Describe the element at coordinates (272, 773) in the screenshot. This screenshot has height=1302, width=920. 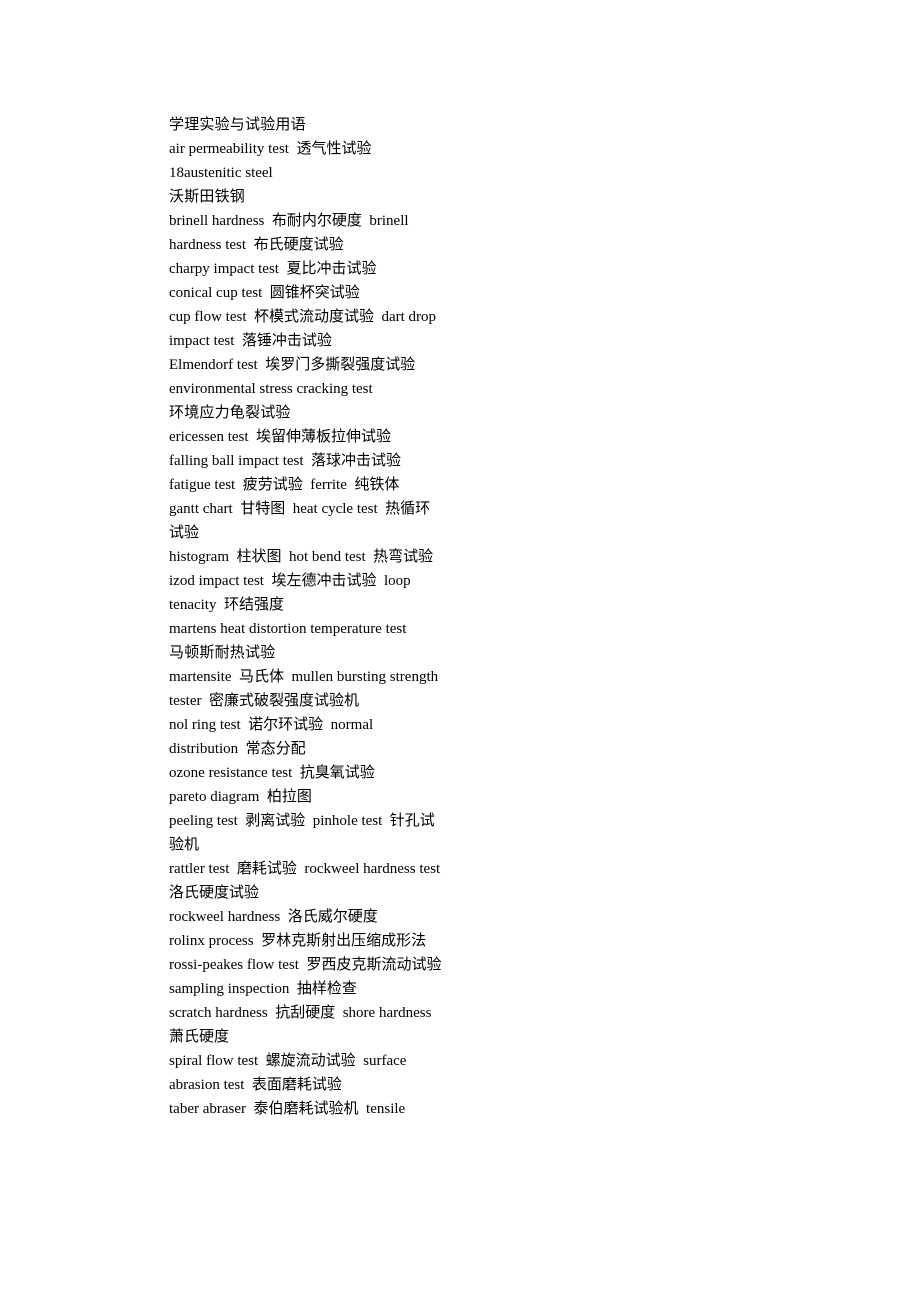
I see `document-line: ozone resistance test 抗臭氧试验` at that location.